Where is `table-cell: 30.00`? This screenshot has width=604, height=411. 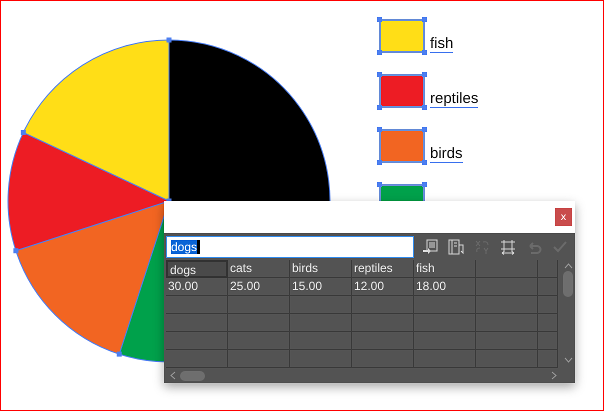
table-cell: 30.00 is located at coordinates (197, 287).